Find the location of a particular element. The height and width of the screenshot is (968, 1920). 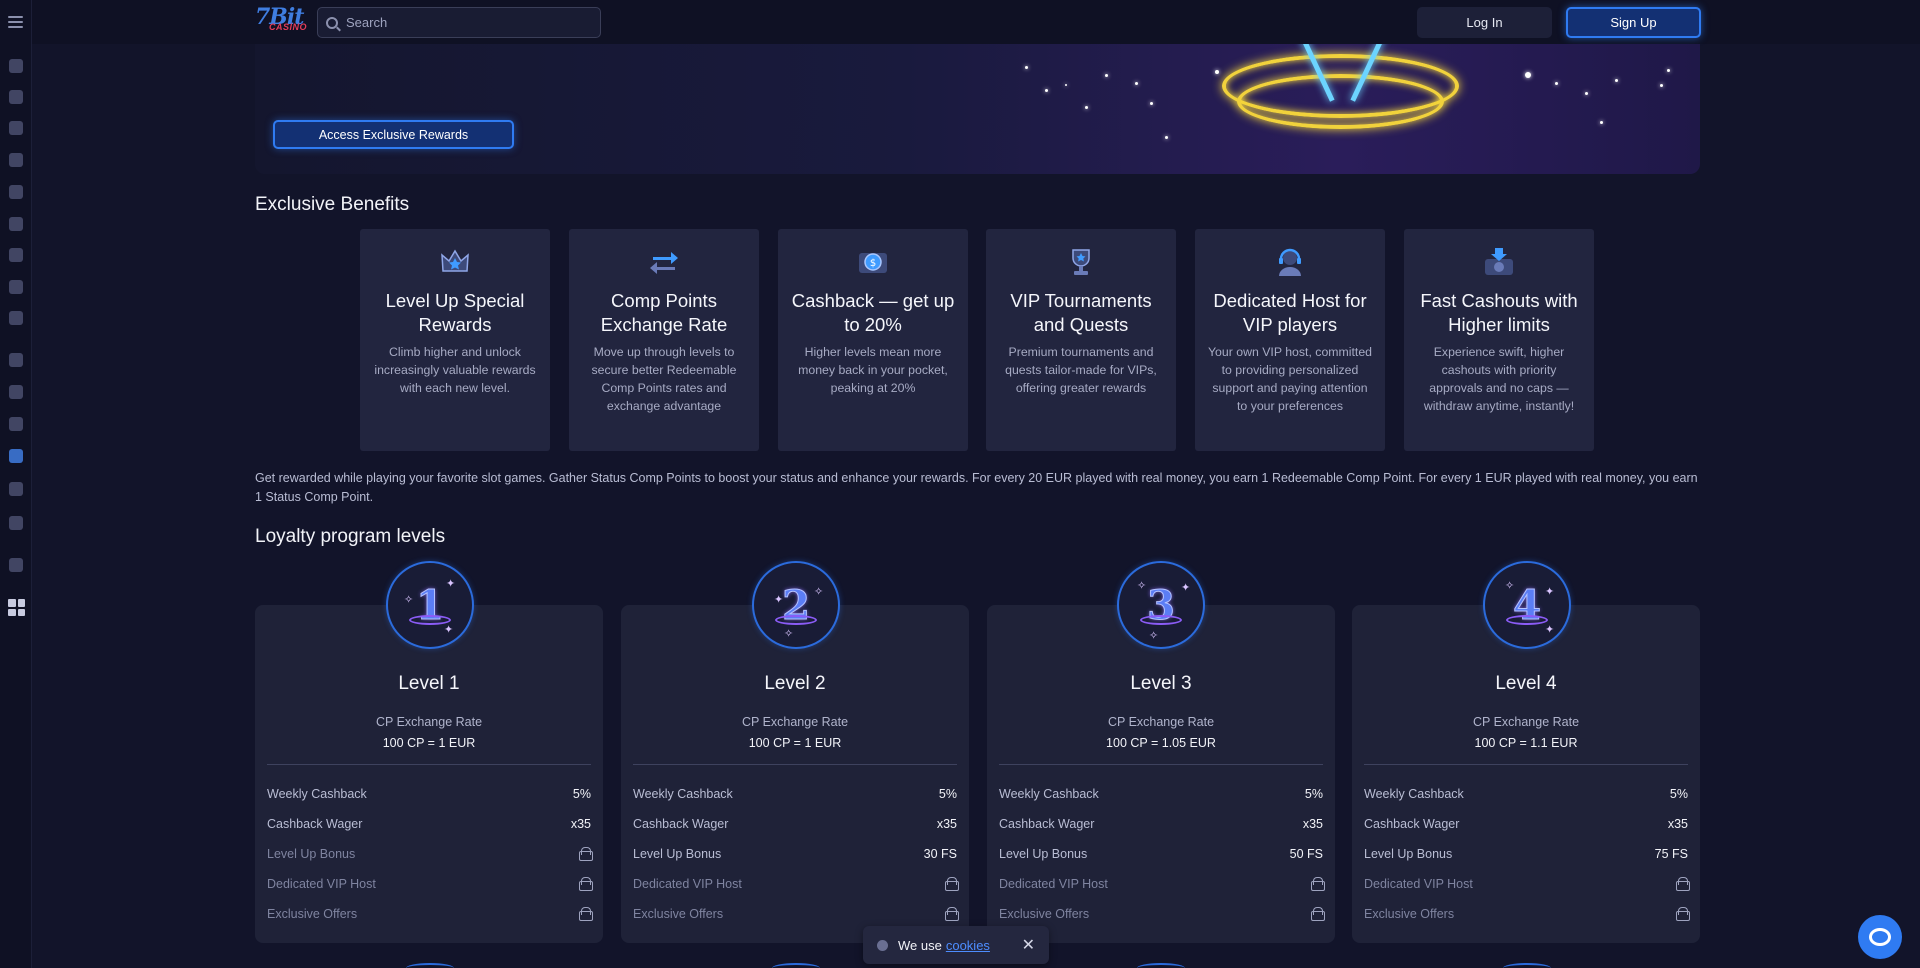

level-name: Level 4 is located at coordinates (1526, 683).